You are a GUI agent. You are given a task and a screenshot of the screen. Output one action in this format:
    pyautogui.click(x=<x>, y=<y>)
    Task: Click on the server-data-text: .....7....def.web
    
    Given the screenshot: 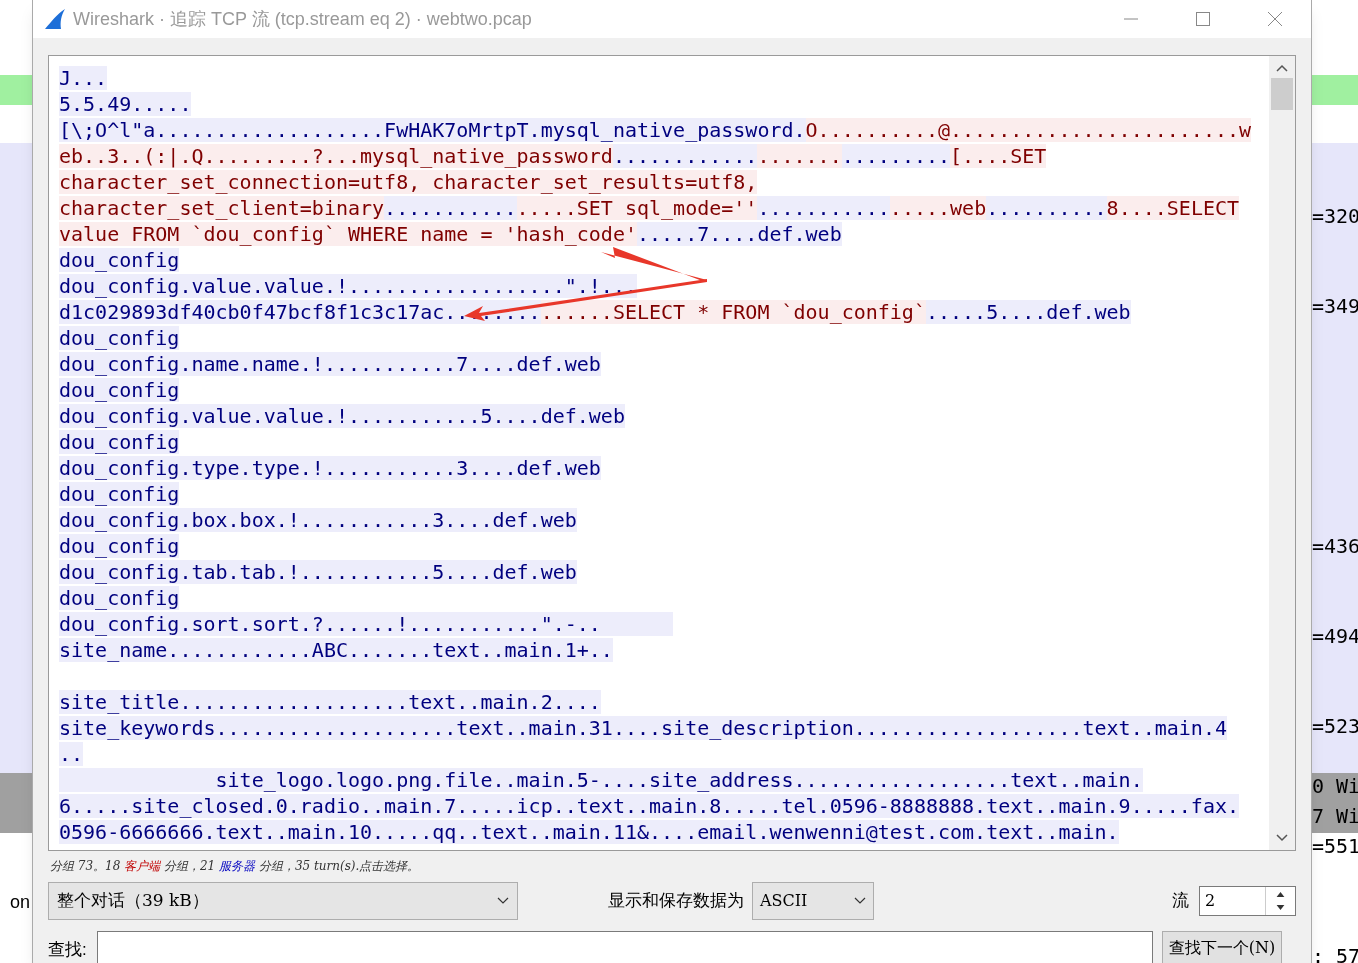 What is the action you would take?
    pyautogui.click(x=739, y=234)
    